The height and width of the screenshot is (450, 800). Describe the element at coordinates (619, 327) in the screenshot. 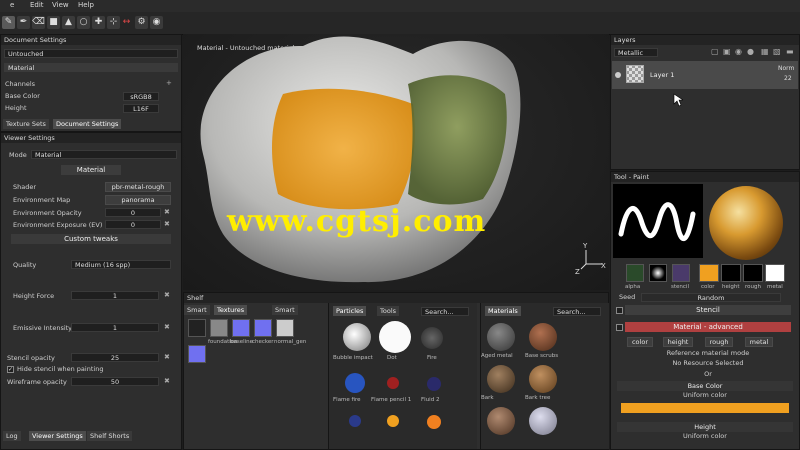

I see `material-advanced-checkbox` at that location.